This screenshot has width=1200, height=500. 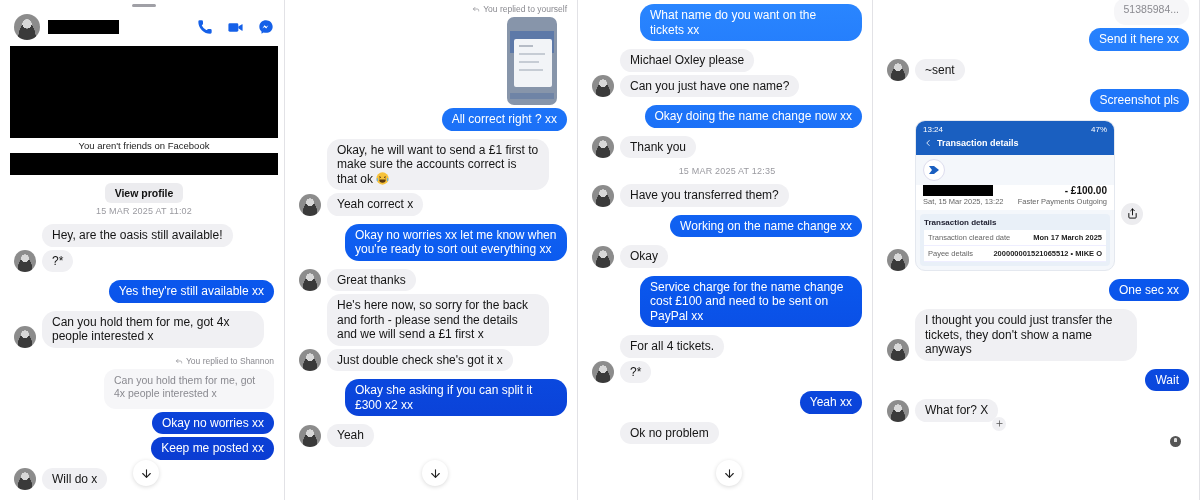 What do you see at coordinates (940, 69) in the screenshot?
I see `incoming-message: ~sent` at bounding box center [940, 69].